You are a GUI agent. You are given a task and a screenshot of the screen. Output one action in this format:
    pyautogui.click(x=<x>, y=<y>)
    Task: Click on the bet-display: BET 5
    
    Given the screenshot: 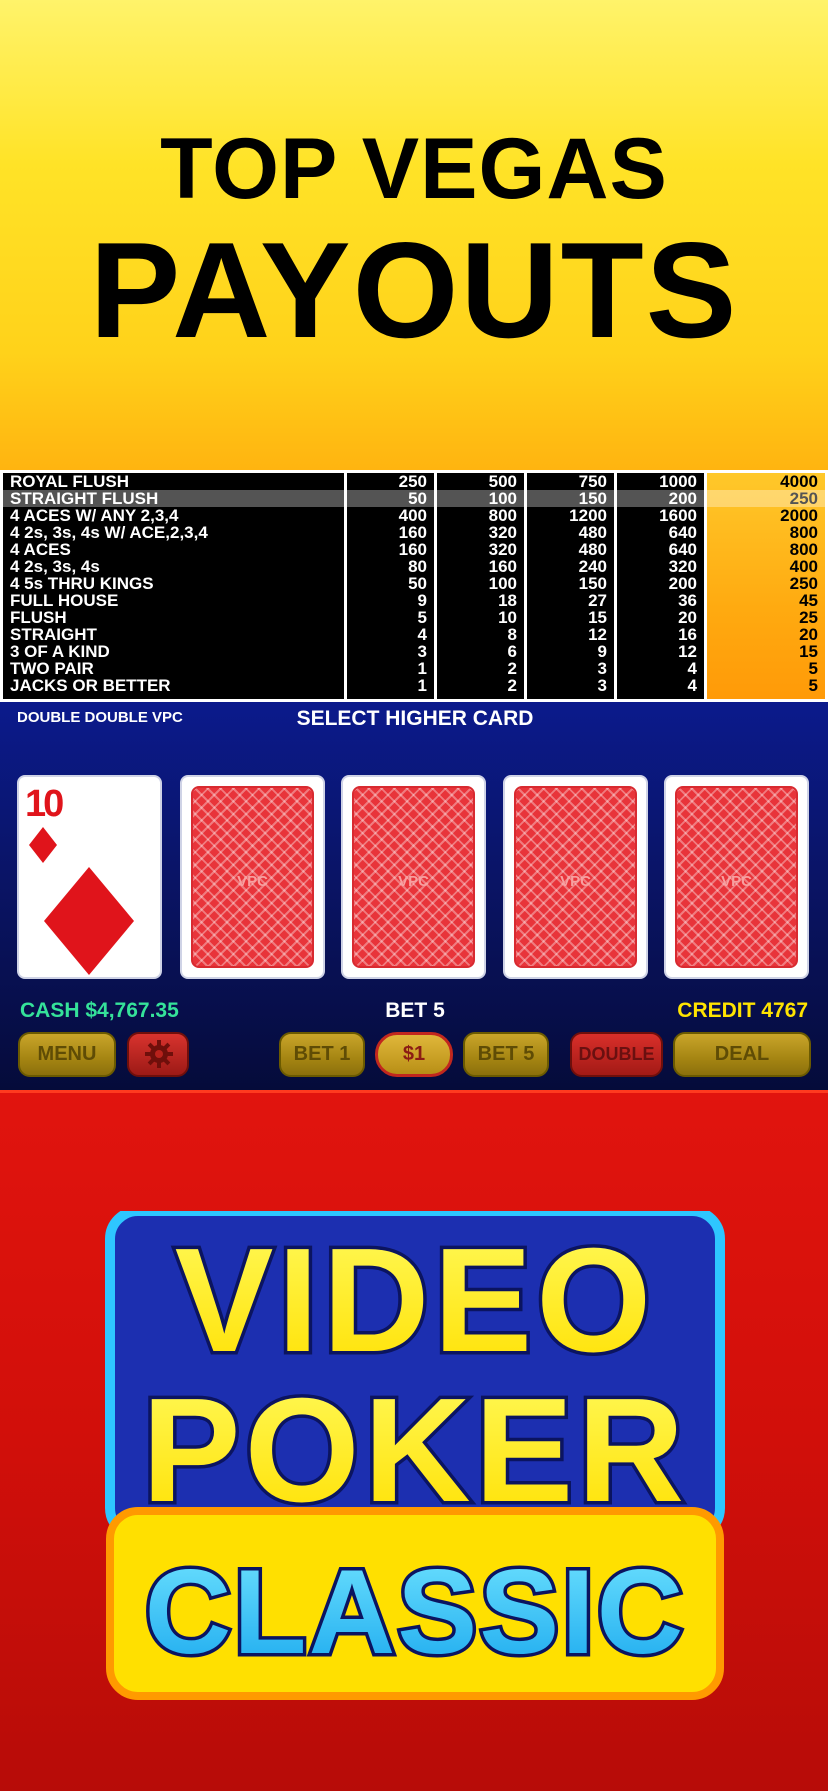 What is the action you would take?
    pyautogui.click(x=415, y=1010)
    